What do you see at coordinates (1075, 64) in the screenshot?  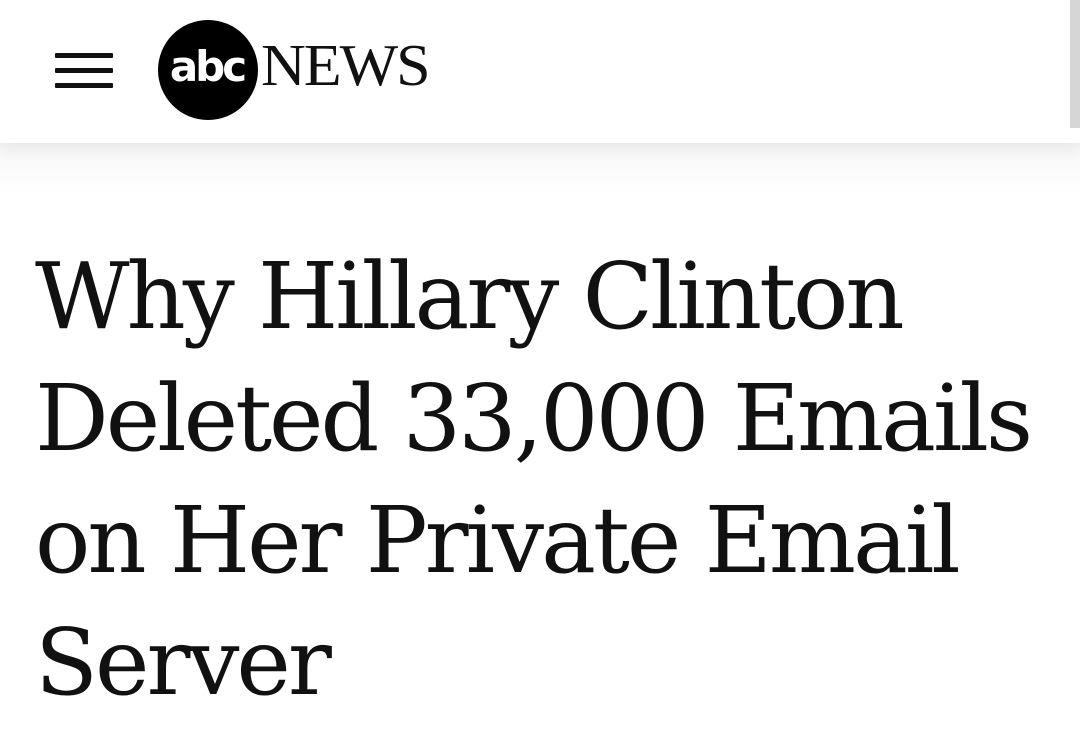 I see `scrollbar-edge` at bounding box center [1075, 64].